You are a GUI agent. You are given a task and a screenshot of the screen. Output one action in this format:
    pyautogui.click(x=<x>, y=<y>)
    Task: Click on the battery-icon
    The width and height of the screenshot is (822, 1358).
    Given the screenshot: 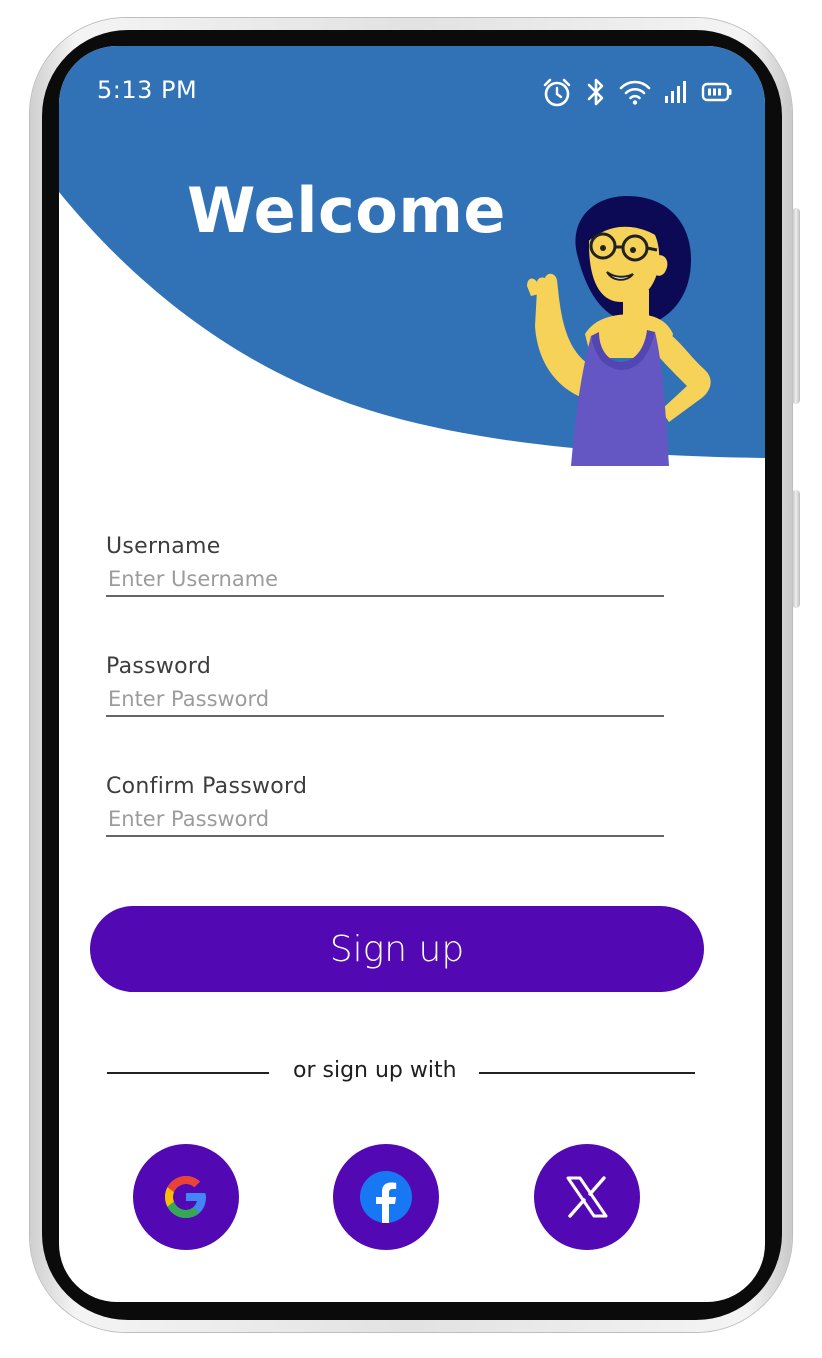 What is the action you would take?
    pyautogui.click(x=716, y=92)
    